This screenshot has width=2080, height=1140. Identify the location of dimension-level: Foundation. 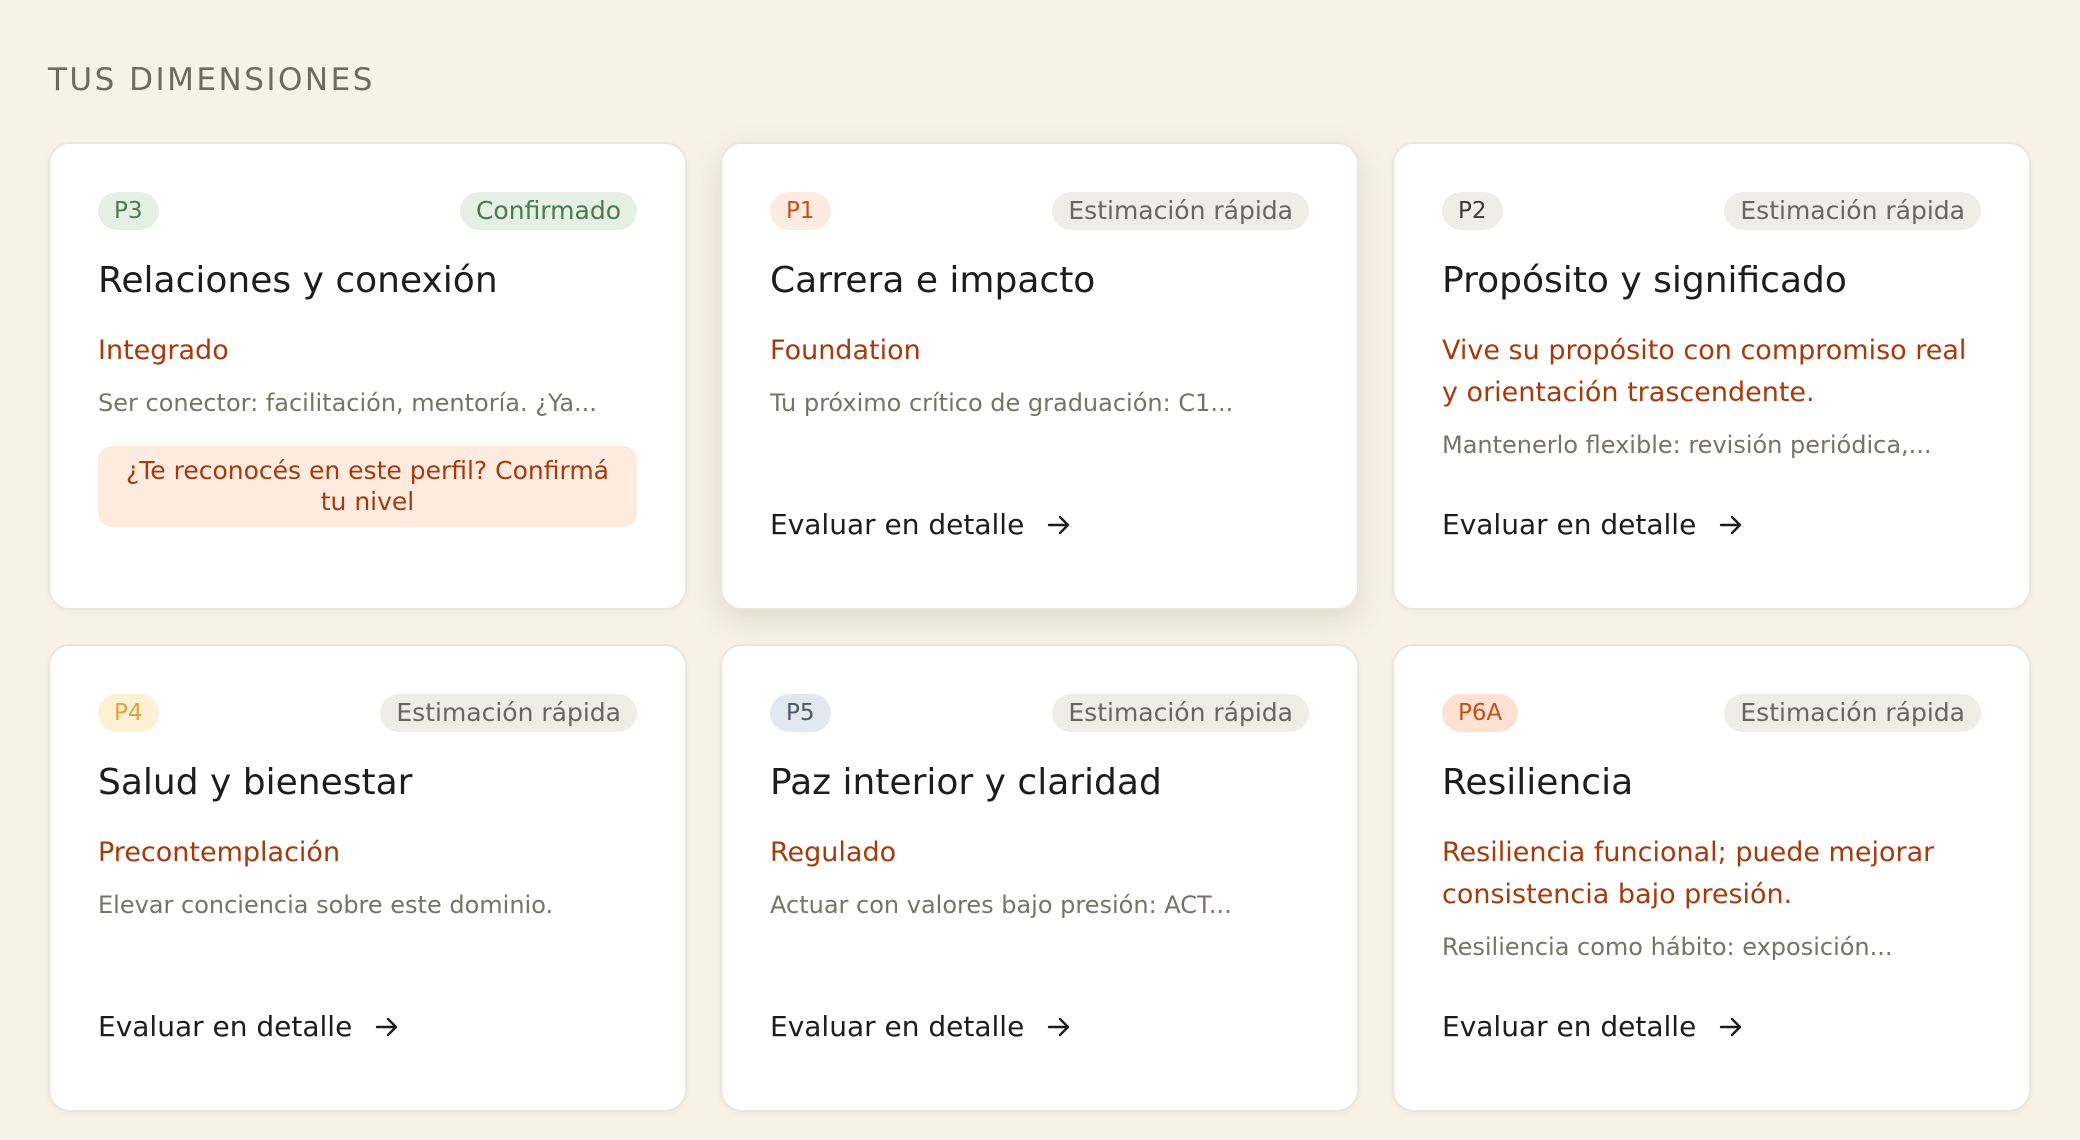
(845, 350).